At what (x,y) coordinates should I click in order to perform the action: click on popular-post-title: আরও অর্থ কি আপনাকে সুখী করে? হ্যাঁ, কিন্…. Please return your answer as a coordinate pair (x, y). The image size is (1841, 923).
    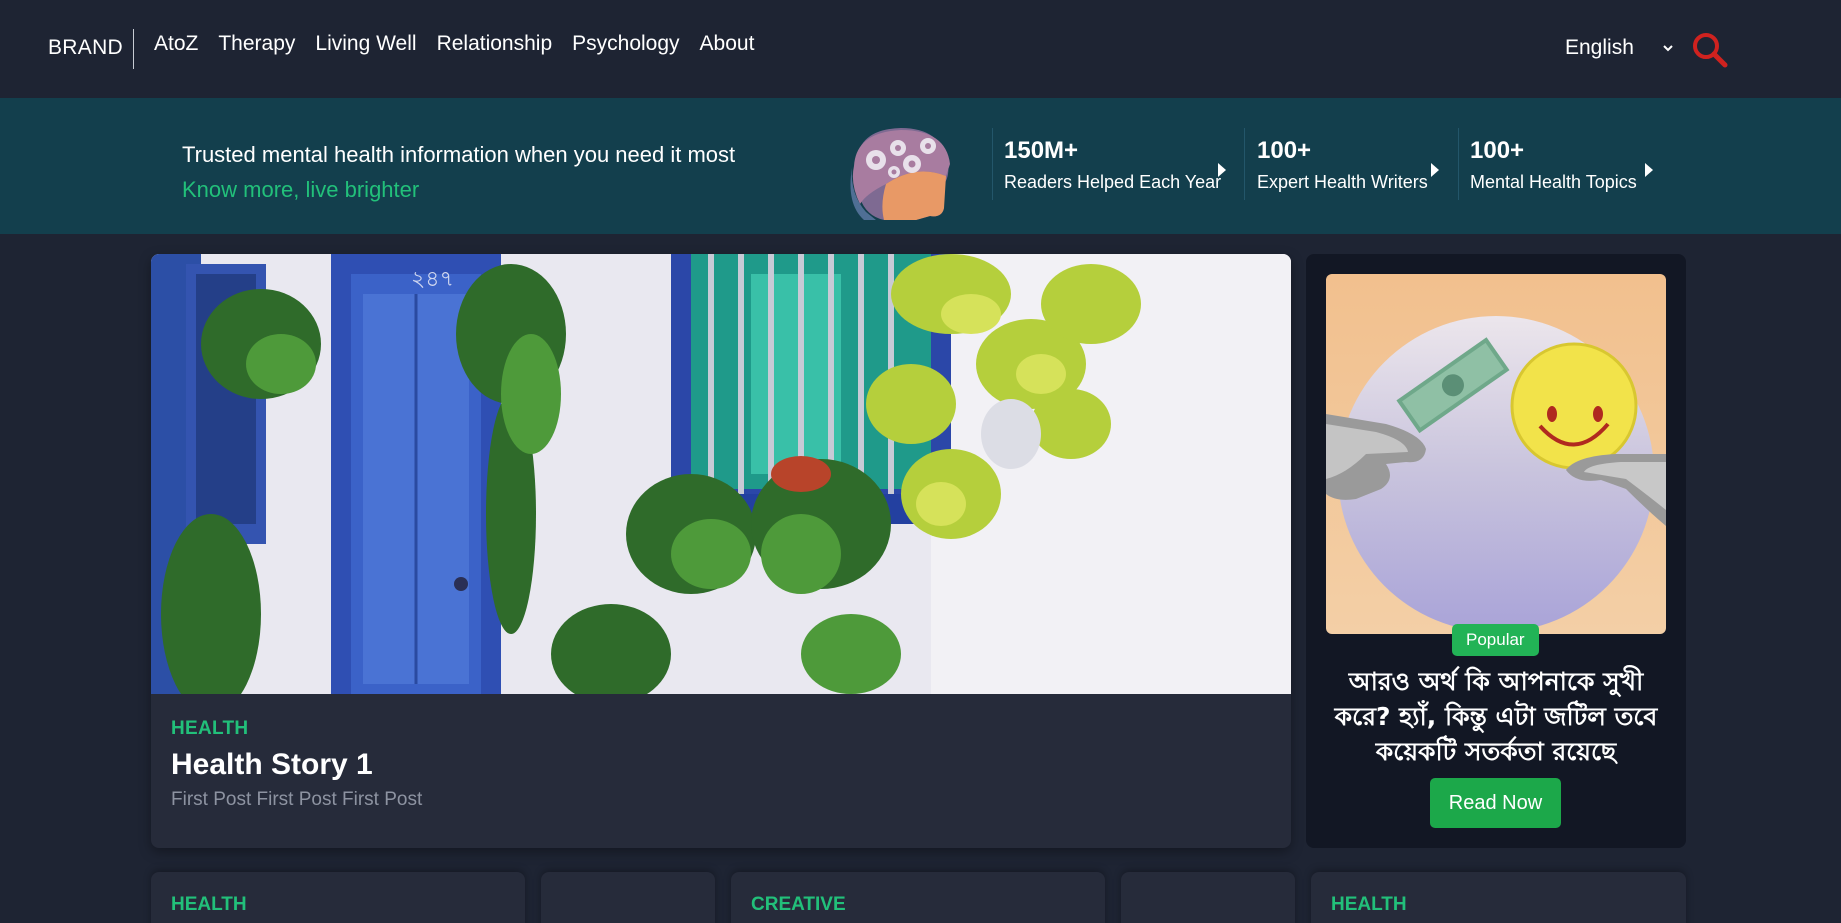
    Looking at the image, I should click on (1496, 716).